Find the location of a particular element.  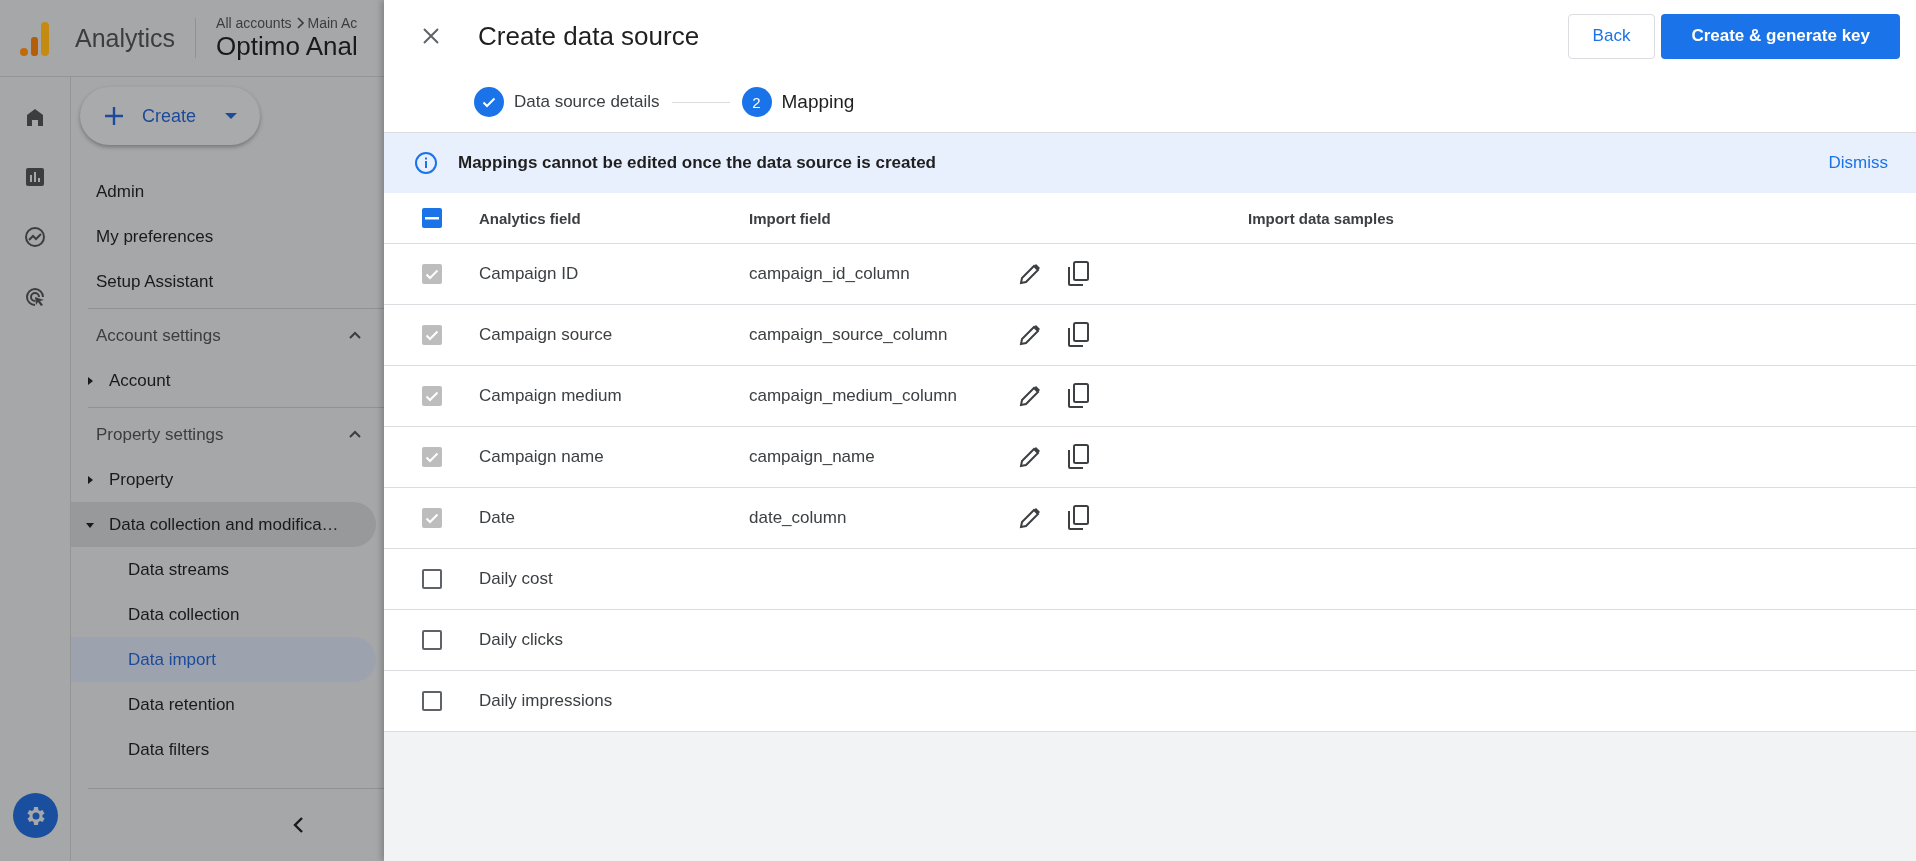

collapse-chevron-icon is located at coordinates (298, 825).